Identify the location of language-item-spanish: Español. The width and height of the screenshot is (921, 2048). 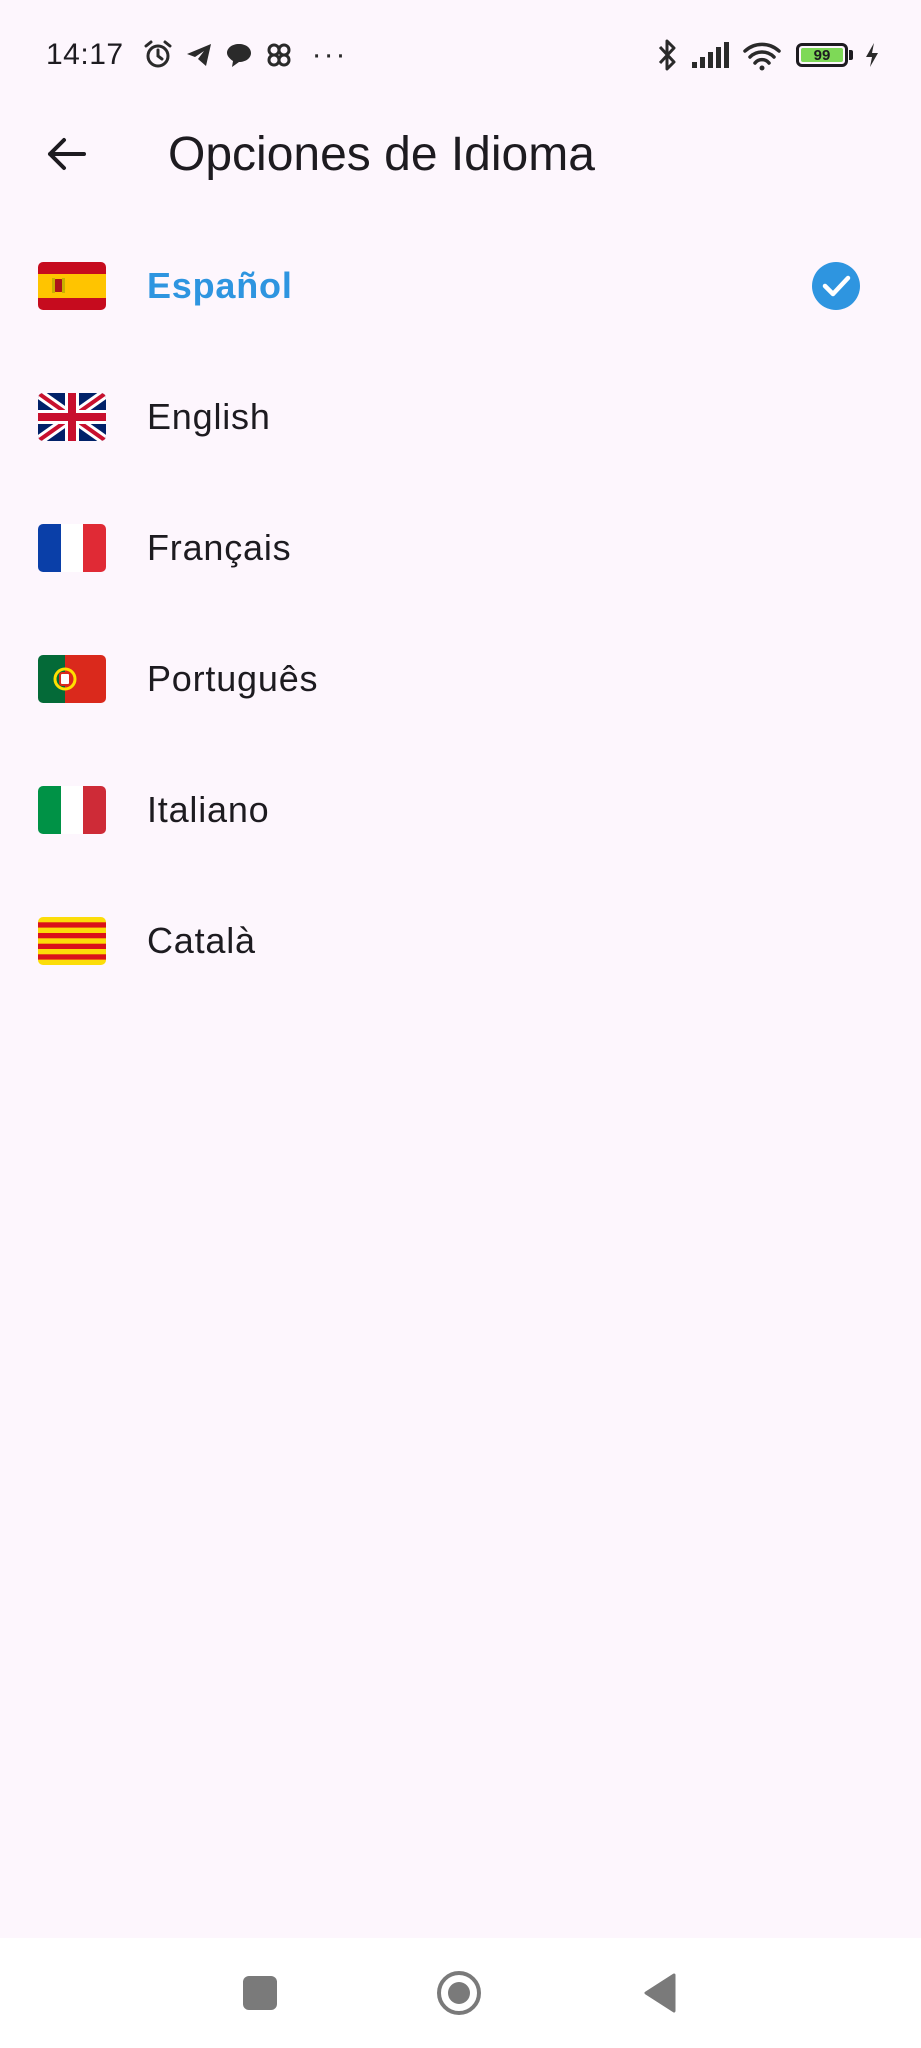
(460, 285).